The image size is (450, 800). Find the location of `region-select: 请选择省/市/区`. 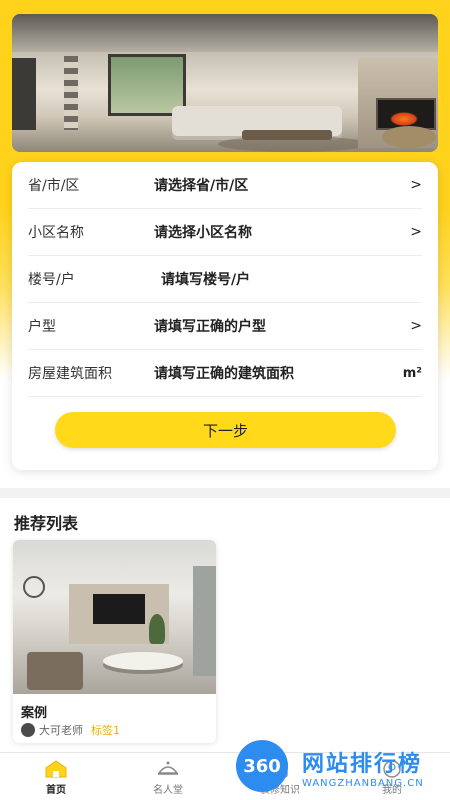

region-select: 请选择省/市/区 is located at coordinates (280, 185).